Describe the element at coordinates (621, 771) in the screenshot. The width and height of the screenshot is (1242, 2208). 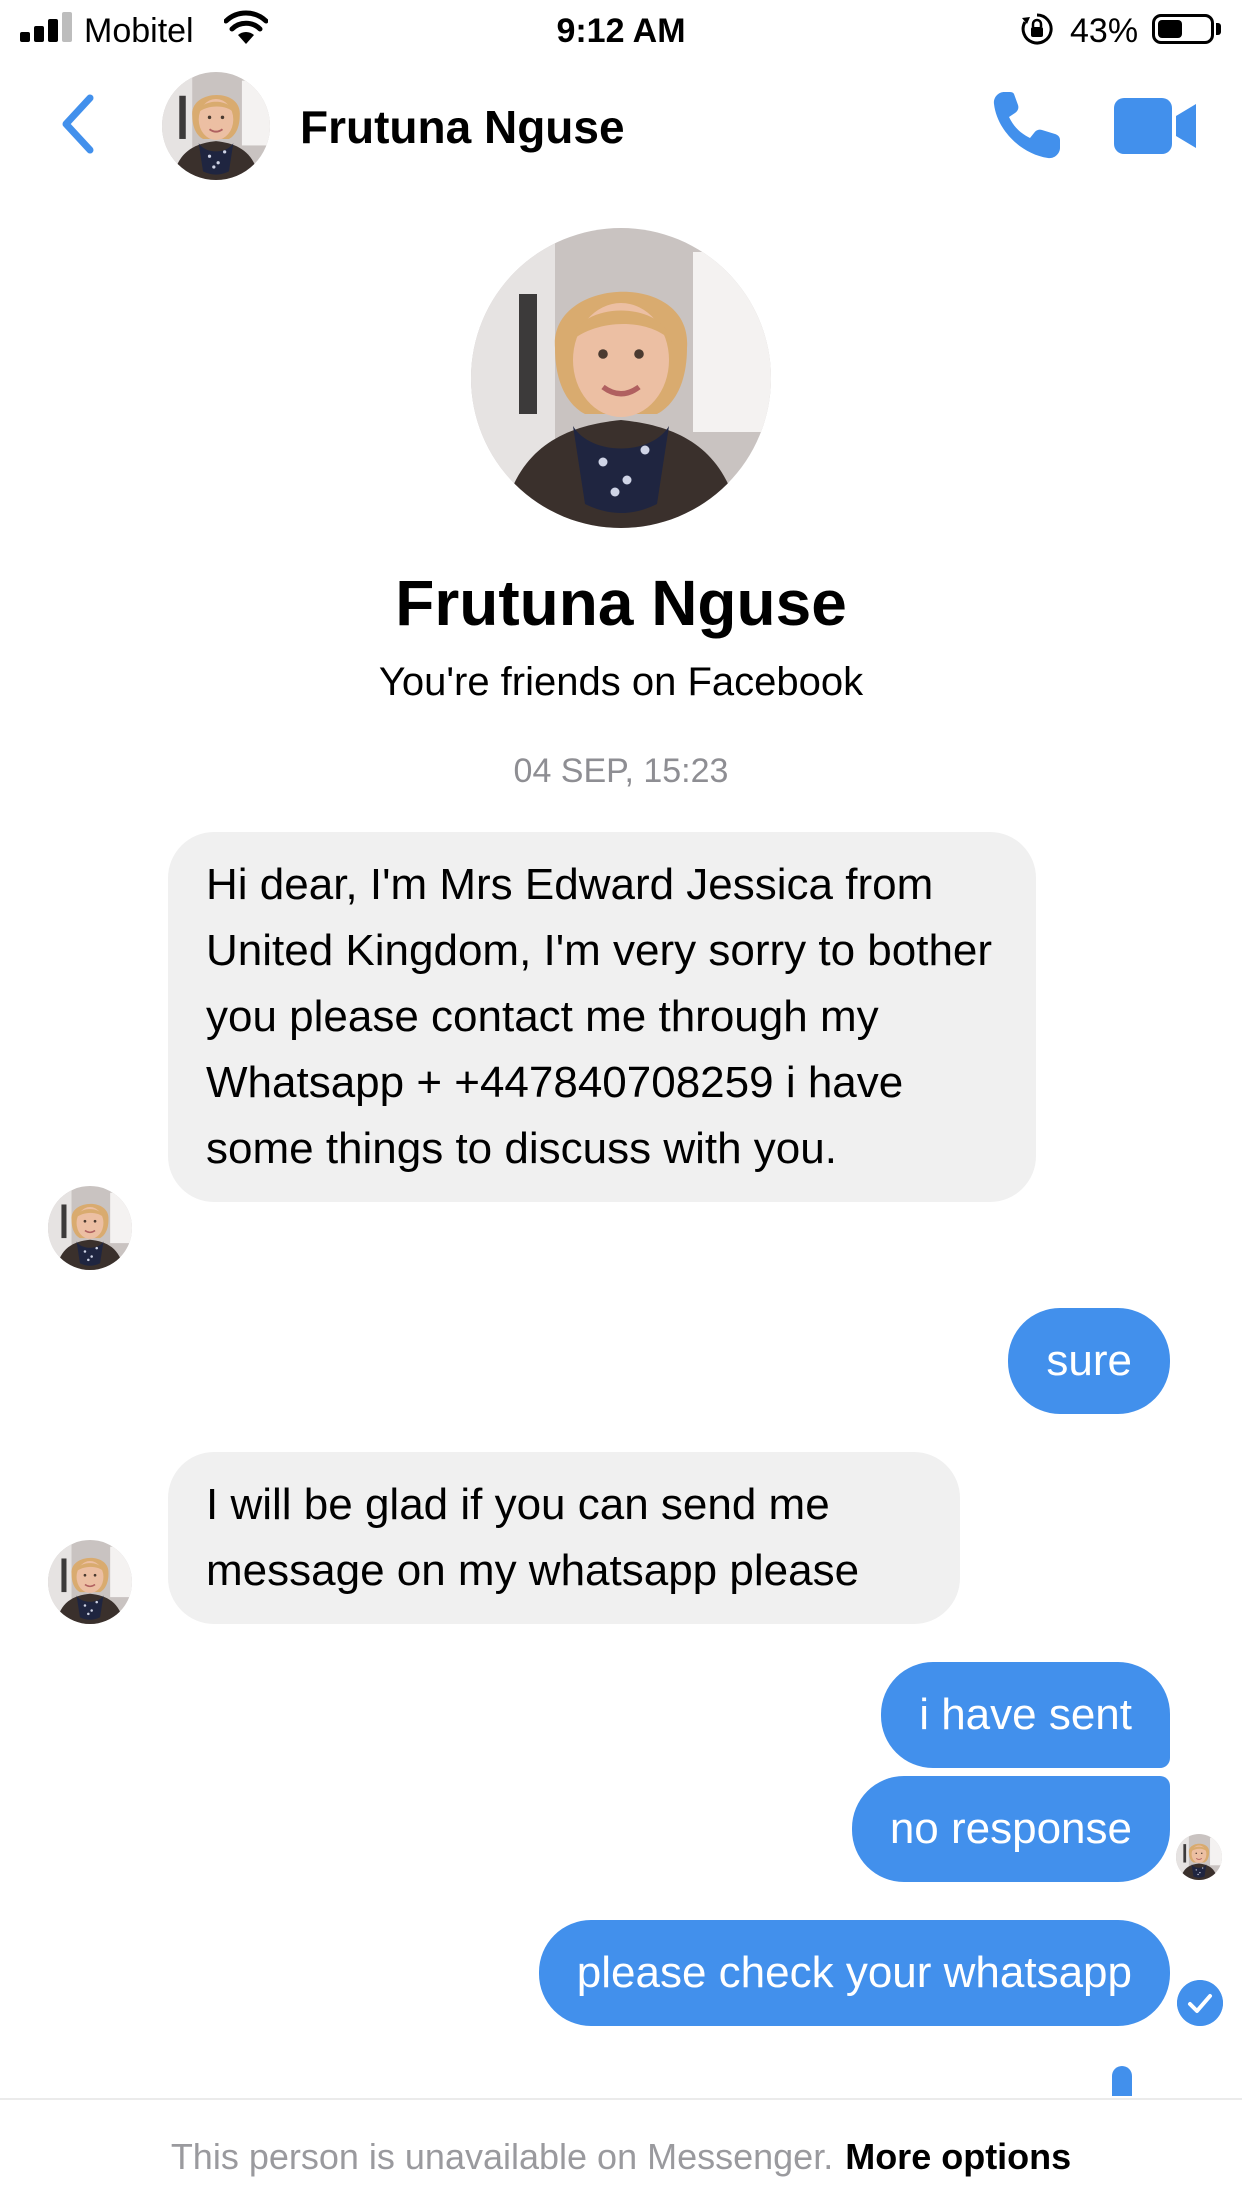
I see `message-timestamp: 04 SEP, 15:23` at that location.